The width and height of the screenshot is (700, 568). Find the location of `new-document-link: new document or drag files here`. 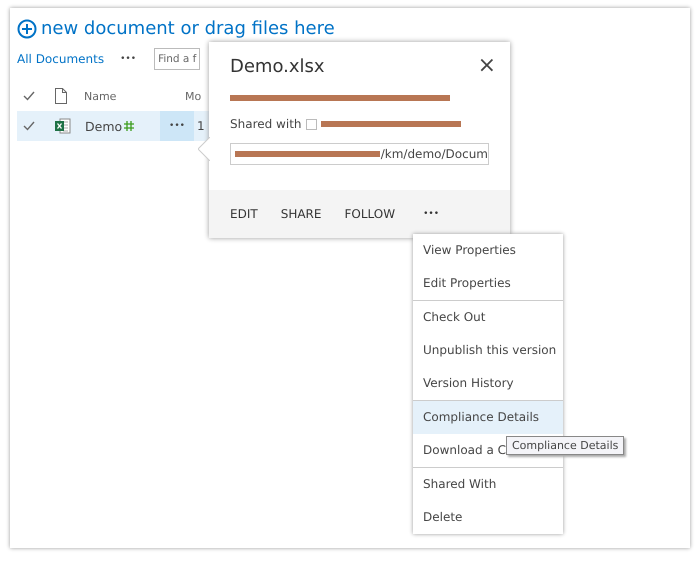

new-document-link: new document or drag files here is located at coordinates (188, 28).